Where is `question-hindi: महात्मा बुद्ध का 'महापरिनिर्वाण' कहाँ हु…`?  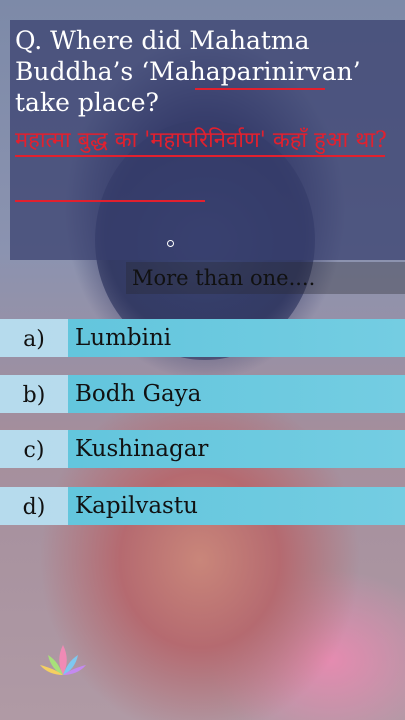 question-hindi: महात्मा बुद्ध का 'महापरिनिर्वाण' कहाँ हु… is located at coordinates (201, 140).